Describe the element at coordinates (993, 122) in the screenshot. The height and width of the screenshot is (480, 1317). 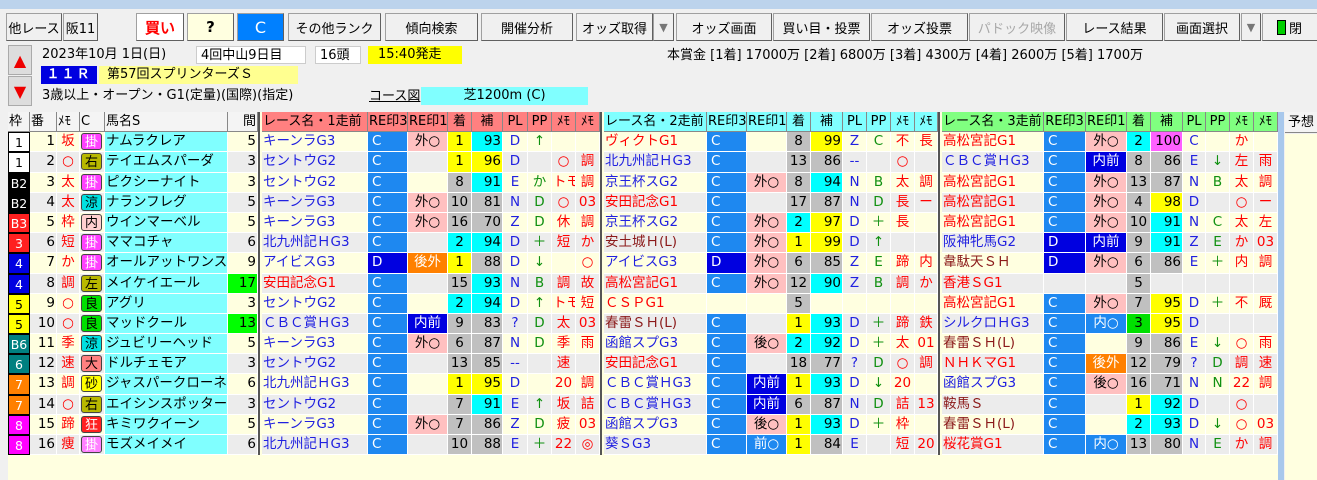
I see `column-header: レース名・3走前` at that location.